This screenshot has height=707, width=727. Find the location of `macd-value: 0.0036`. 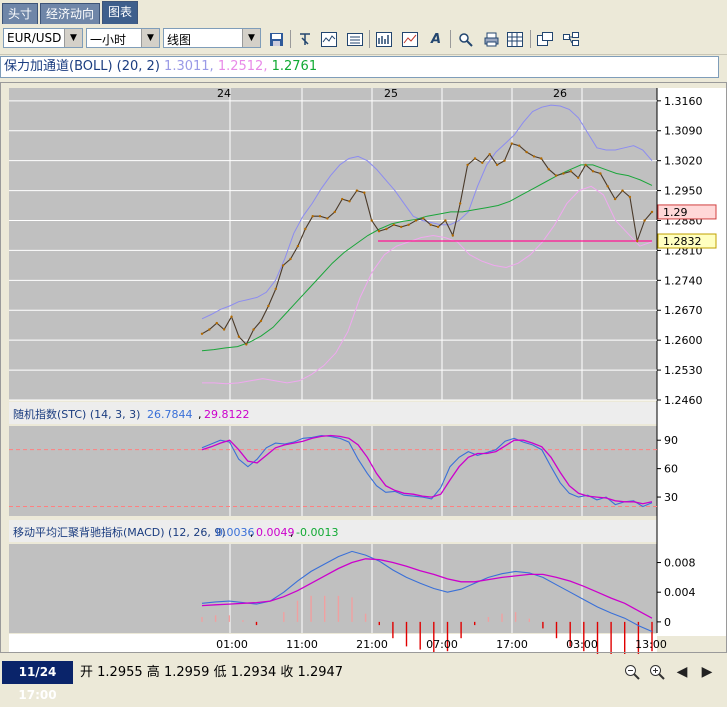

macd-value: 0.0036 is located at coordinates (235, 532).